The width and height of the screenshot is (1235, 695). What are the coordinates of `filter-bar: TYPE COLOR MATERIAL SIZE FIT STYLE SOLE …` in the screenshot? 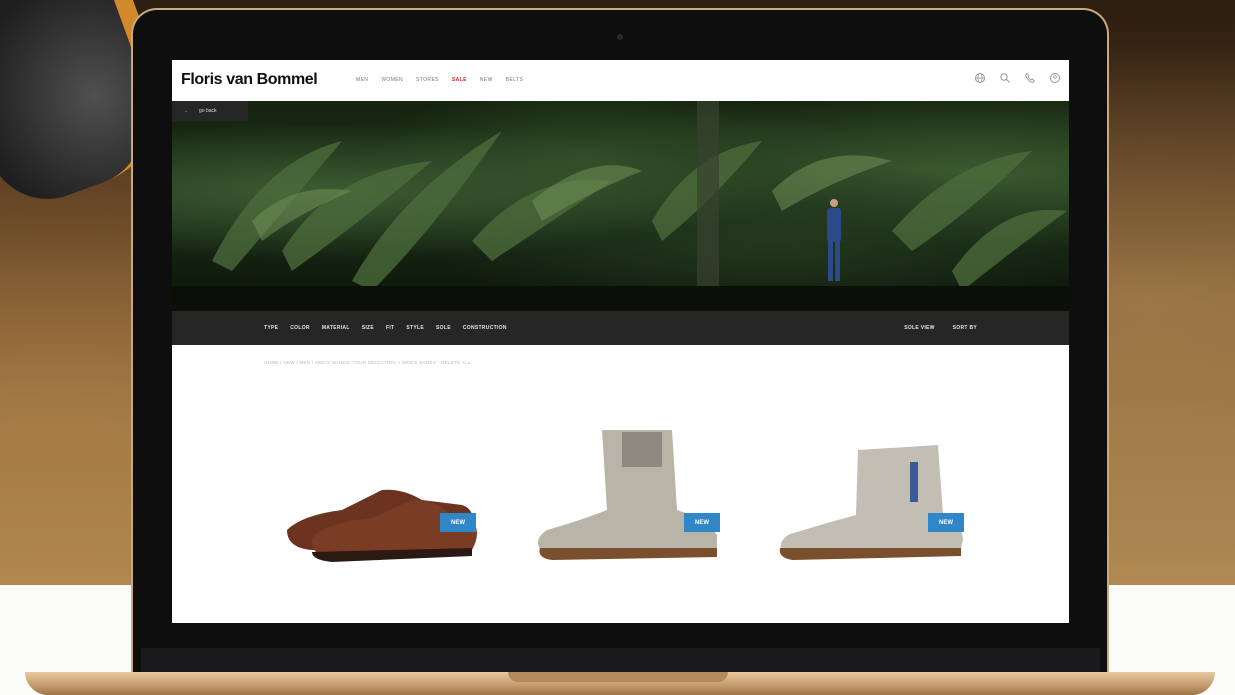 It's located at (620, 328).